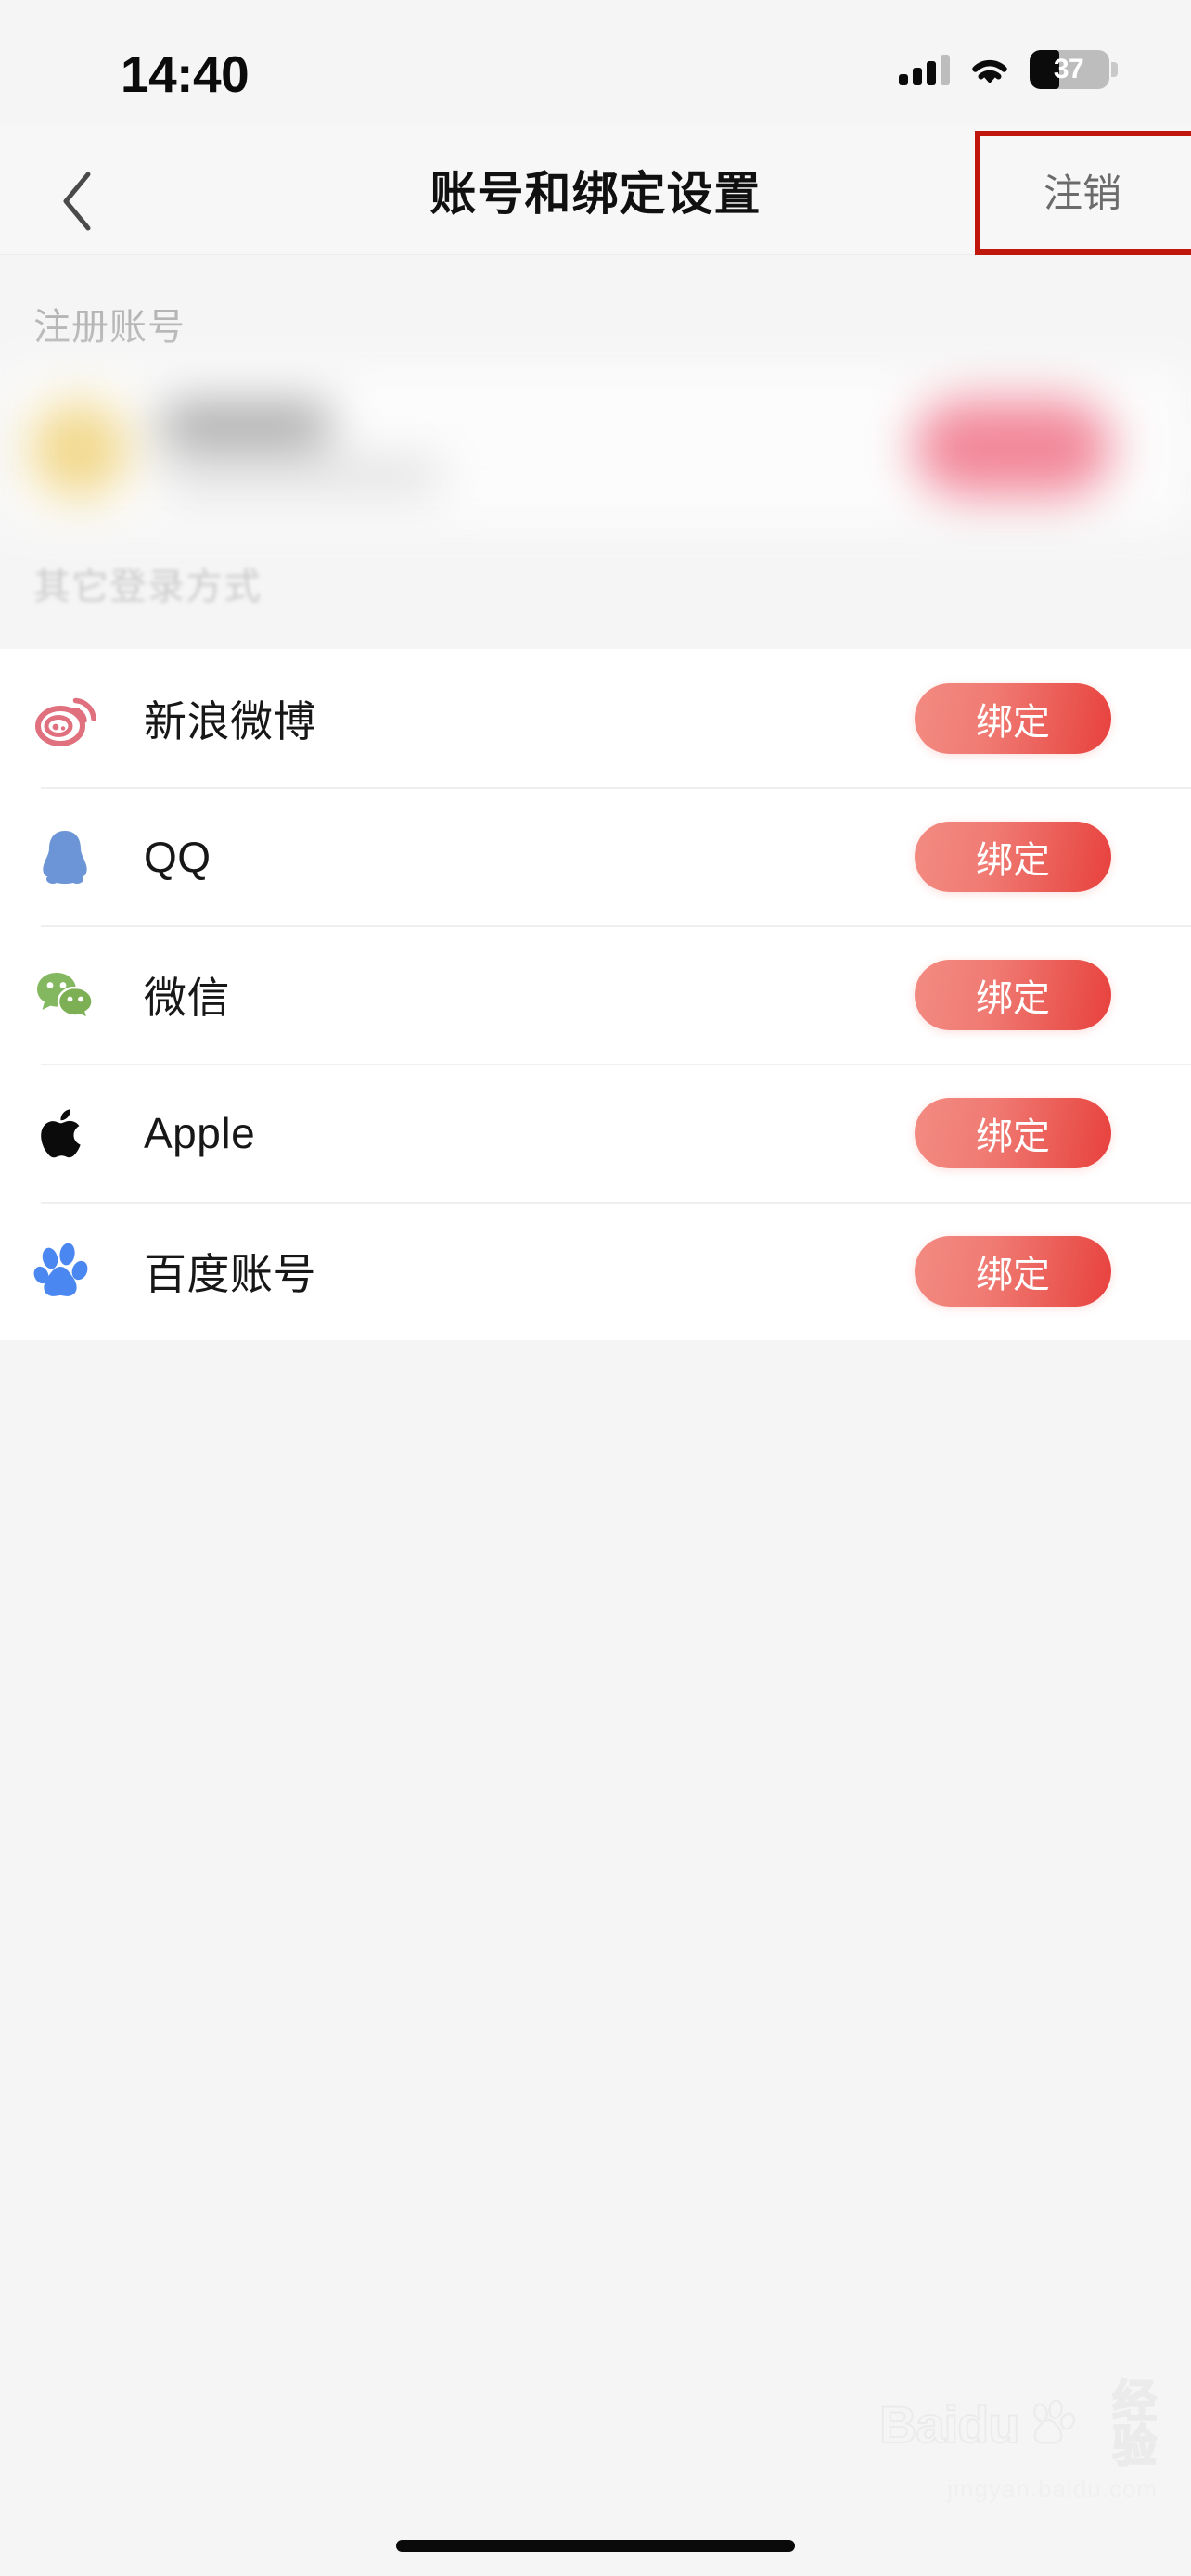 The height and width of the screenshot is (2576, 1191). Describe the element at coordinates (147, 587) in the screenshot. I see `section-header-other-login-methods: 其它登录方式` at that location.